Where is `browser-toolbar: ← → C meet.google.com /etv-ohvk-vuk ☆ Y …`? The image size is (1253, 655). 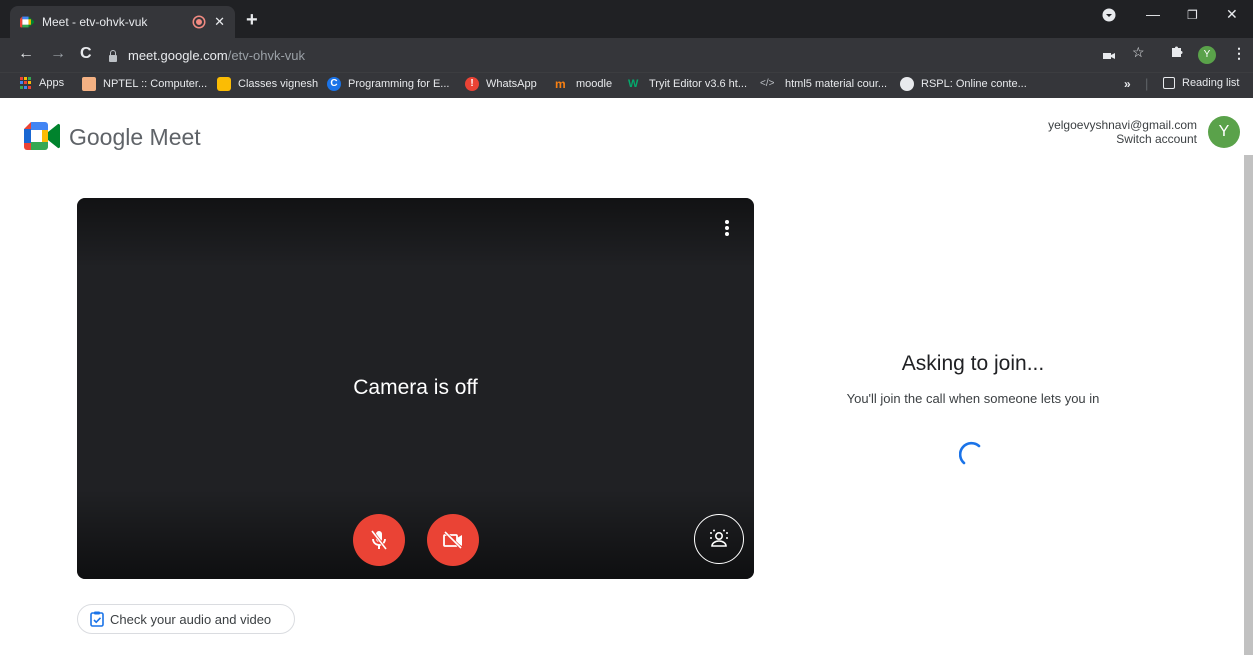
browser-toolbar: ← → C meet.google.com /etv-ohvk-vuk ☆ Y … is located at coordinates (626, 55).